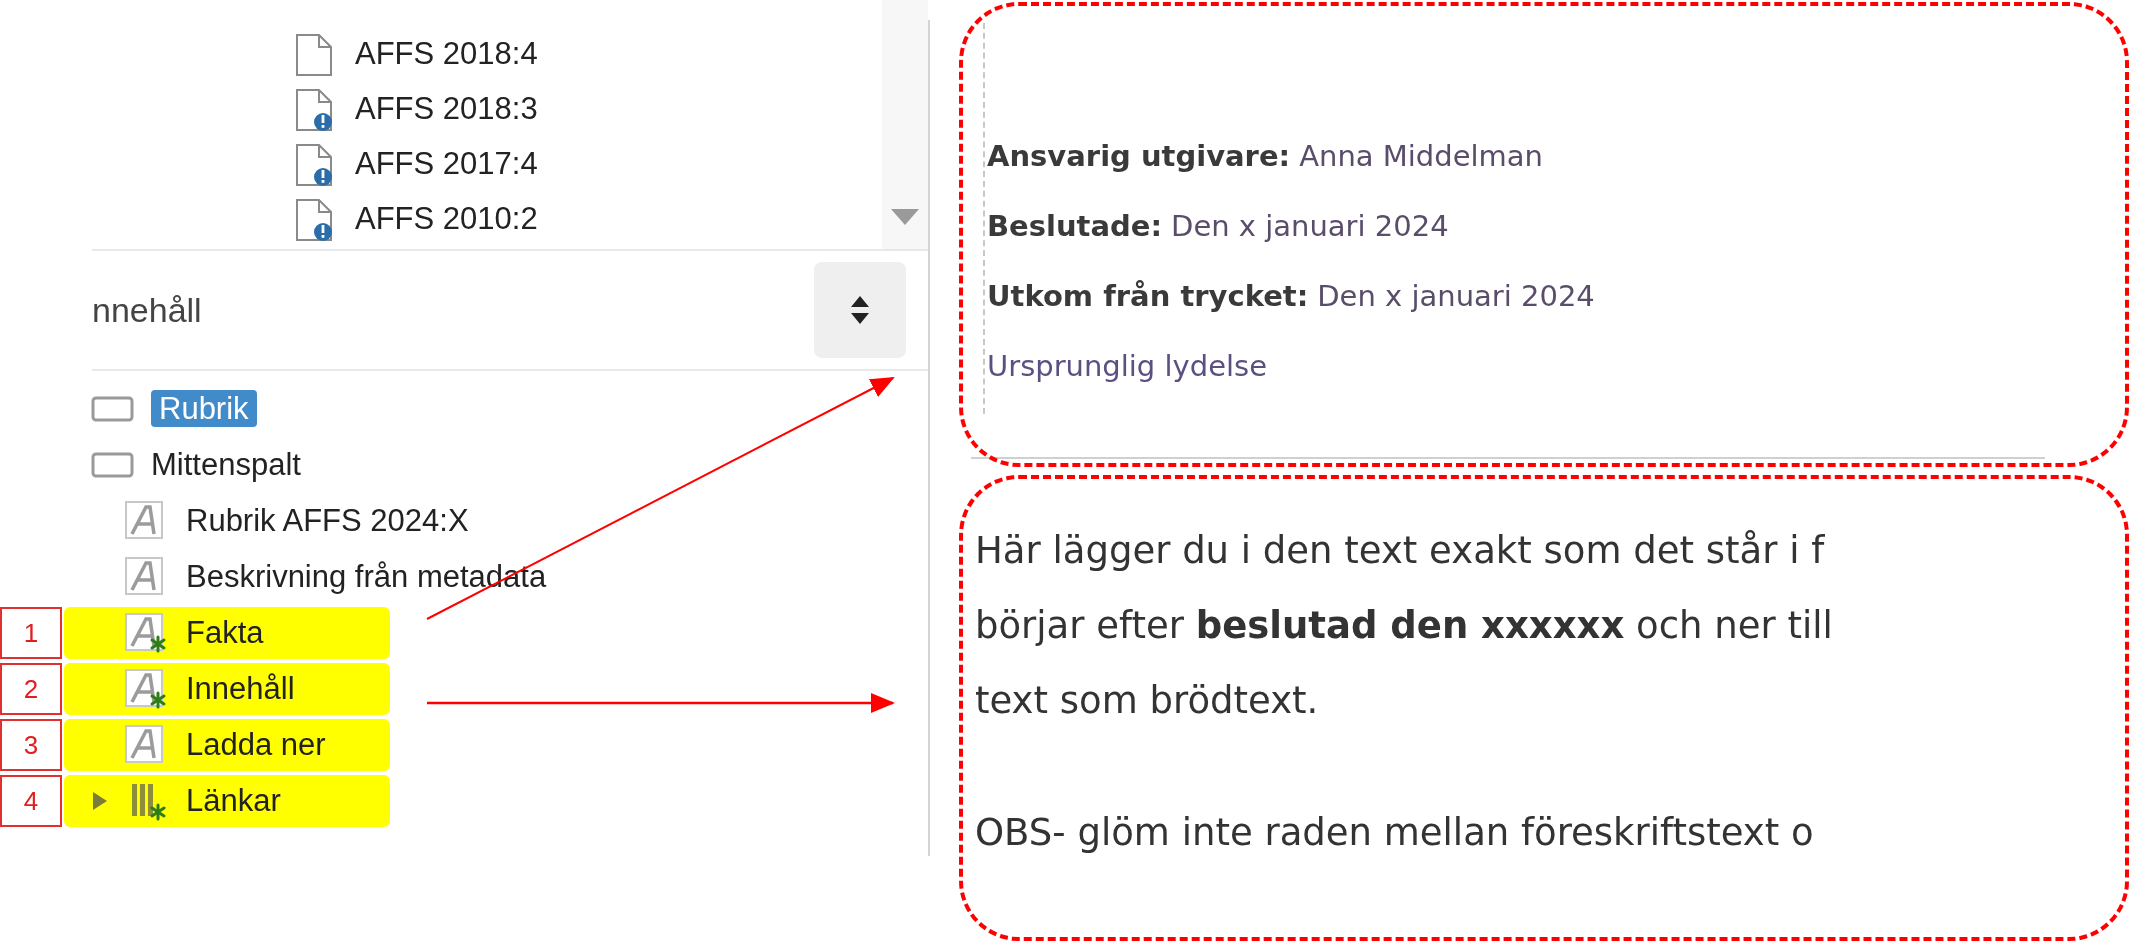  Describe the element at coordinates (31, 689) in the screenshot. I see `step-number: 2` at that location.